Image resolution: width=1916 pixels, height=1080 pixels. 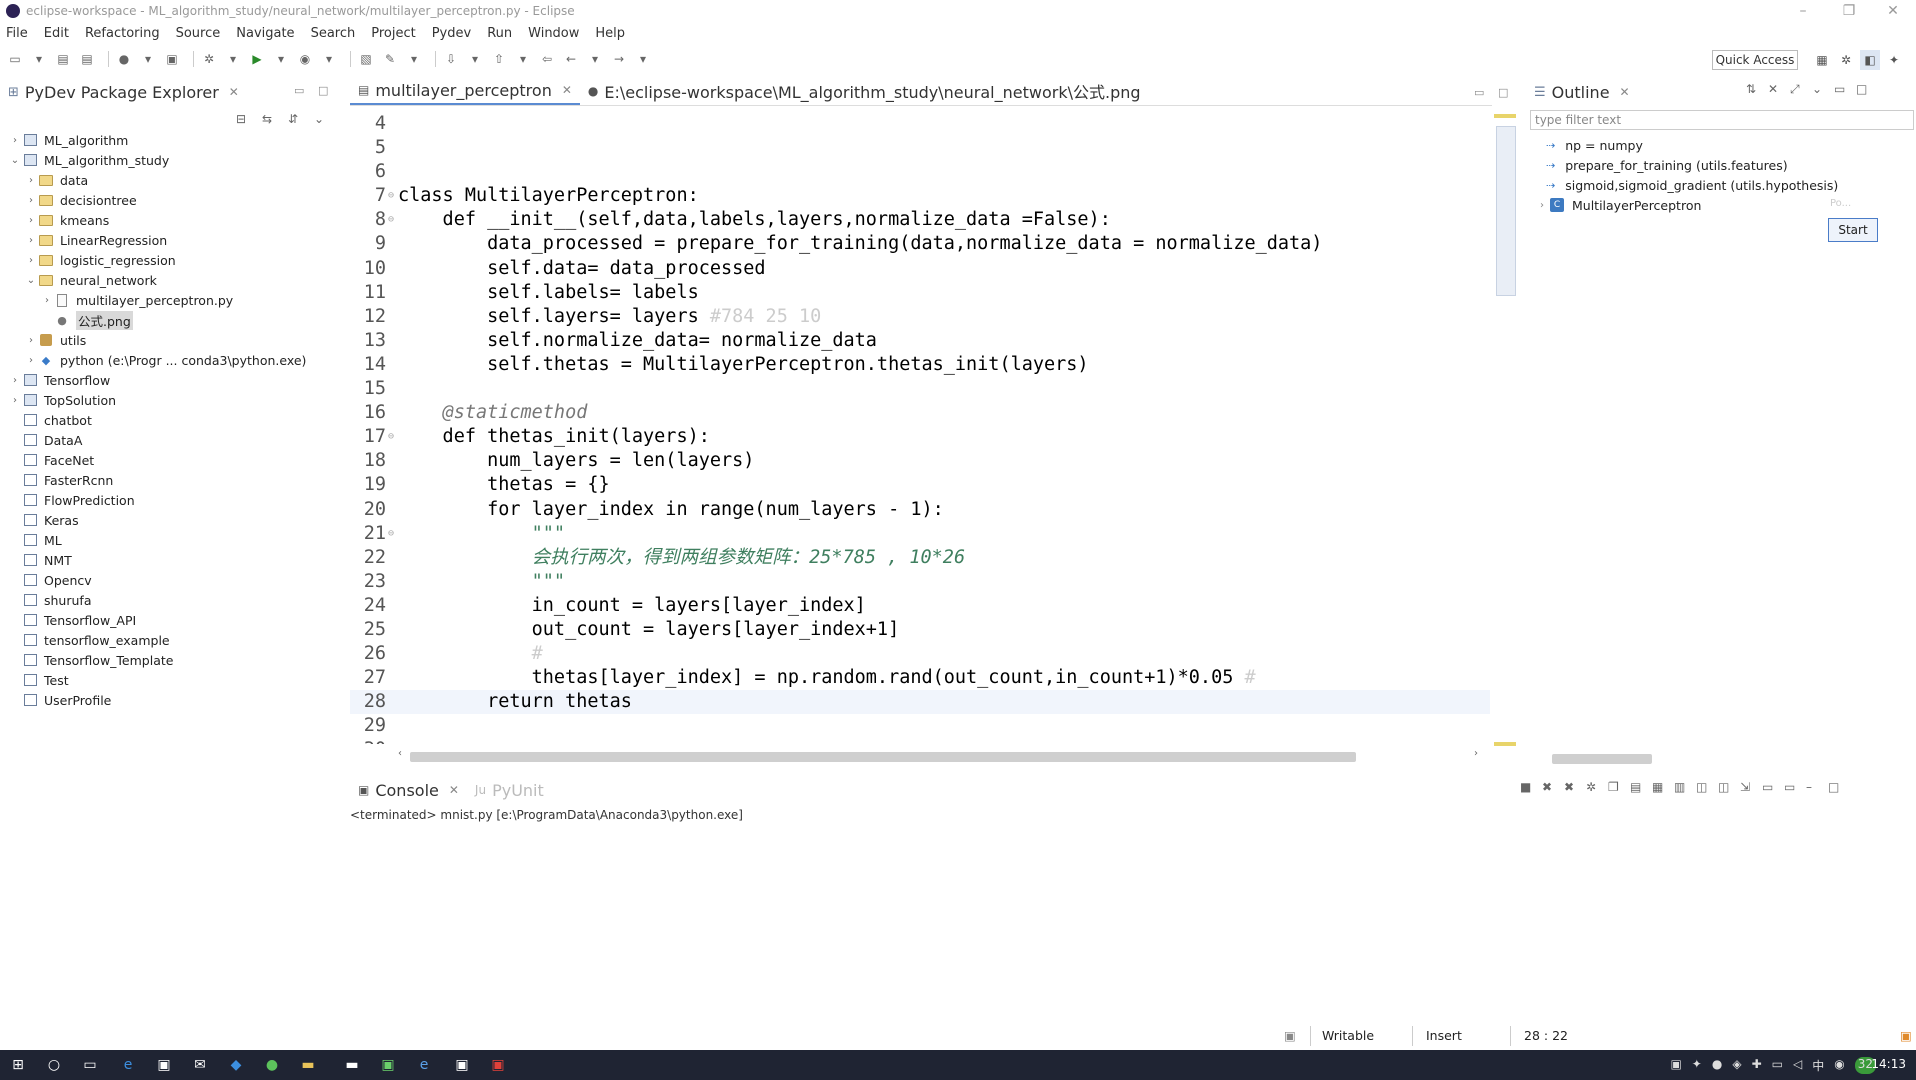 I want to click on code-line: 4, so click(x=920, y=124).